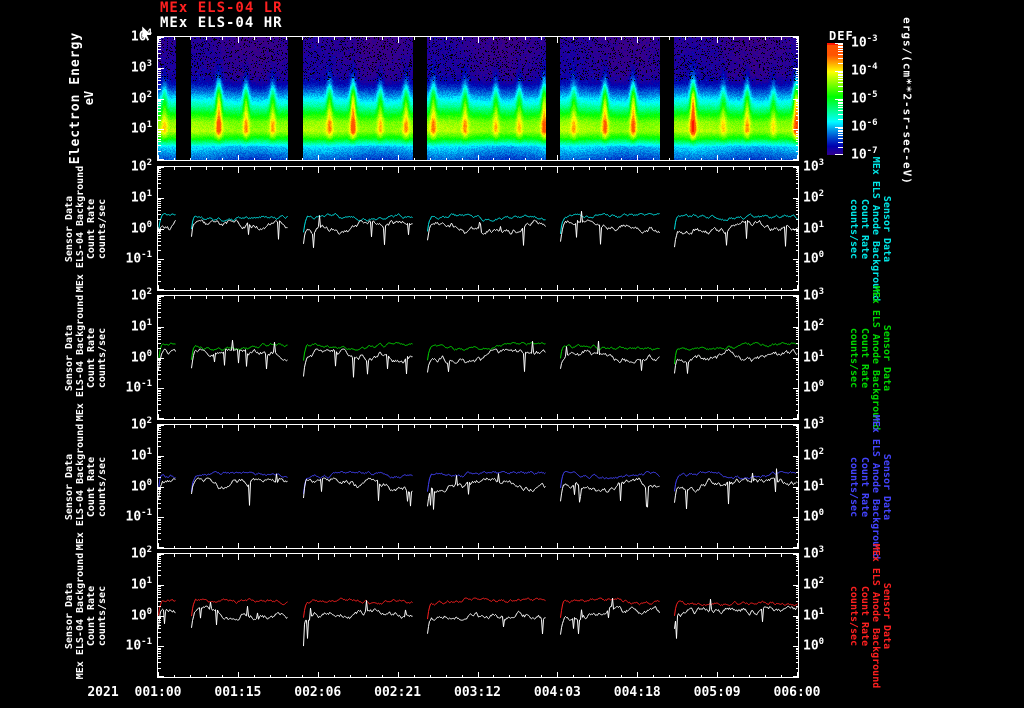  I want to click on spectrogram-ylabel-text: Electron Energy, so click(75, 98).